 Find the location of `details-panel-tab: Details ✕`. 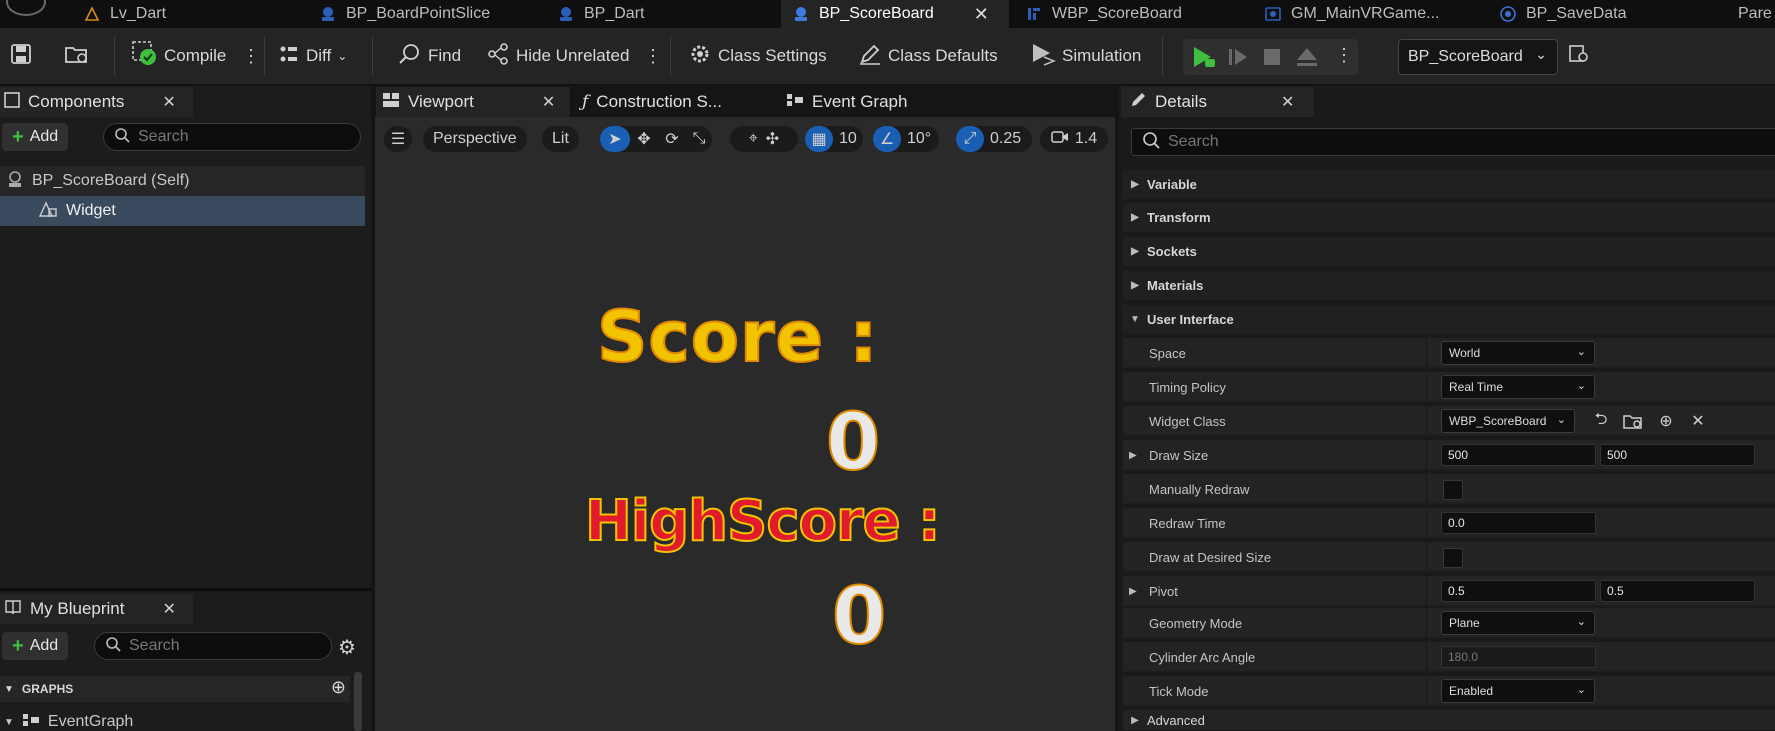

details-panel-tab: Details ✕ is located at coordinates (1217, 102).